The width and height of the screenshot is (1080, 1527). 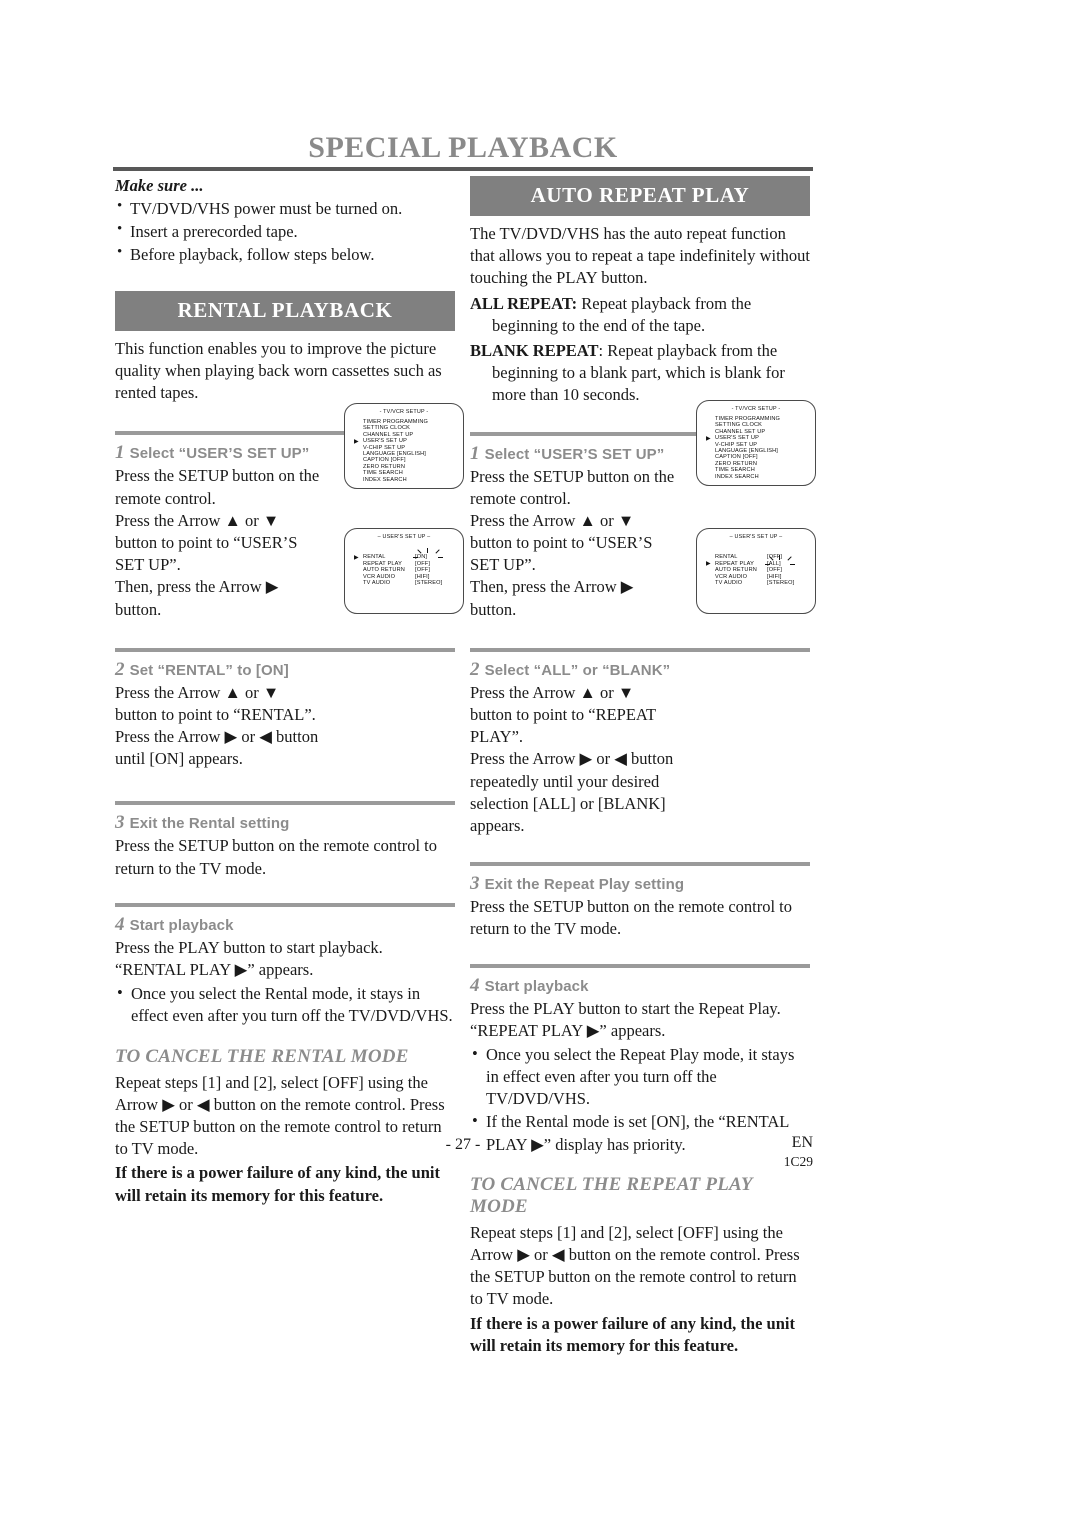 What do you see at coordinates (736, 444) in the screenshot?
I see `osd-menu-item-label: V-CHIP SET UP` at bounding box center [736, 444].